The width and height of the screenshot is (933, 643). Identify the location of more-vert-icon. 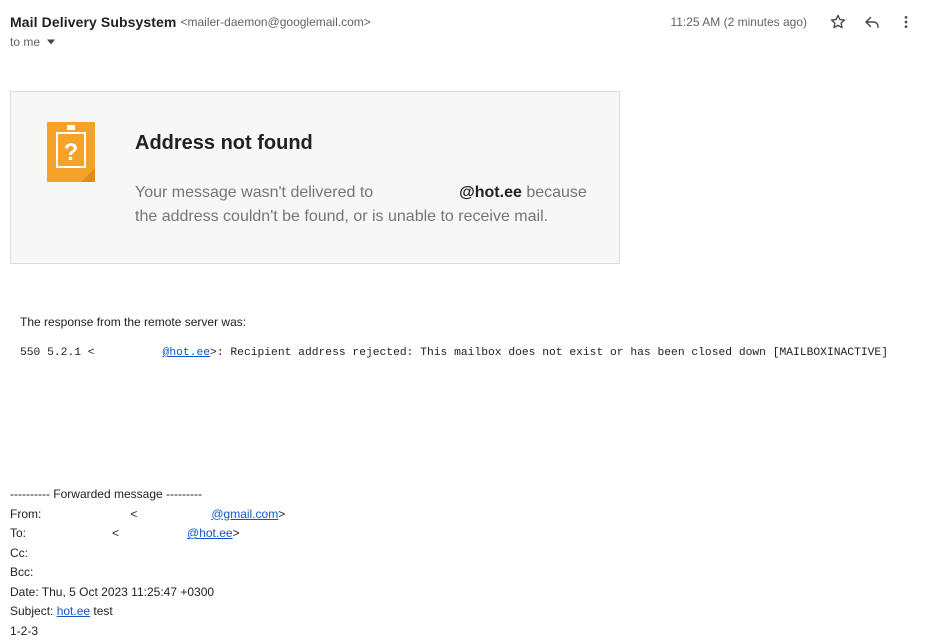
(906, 22).